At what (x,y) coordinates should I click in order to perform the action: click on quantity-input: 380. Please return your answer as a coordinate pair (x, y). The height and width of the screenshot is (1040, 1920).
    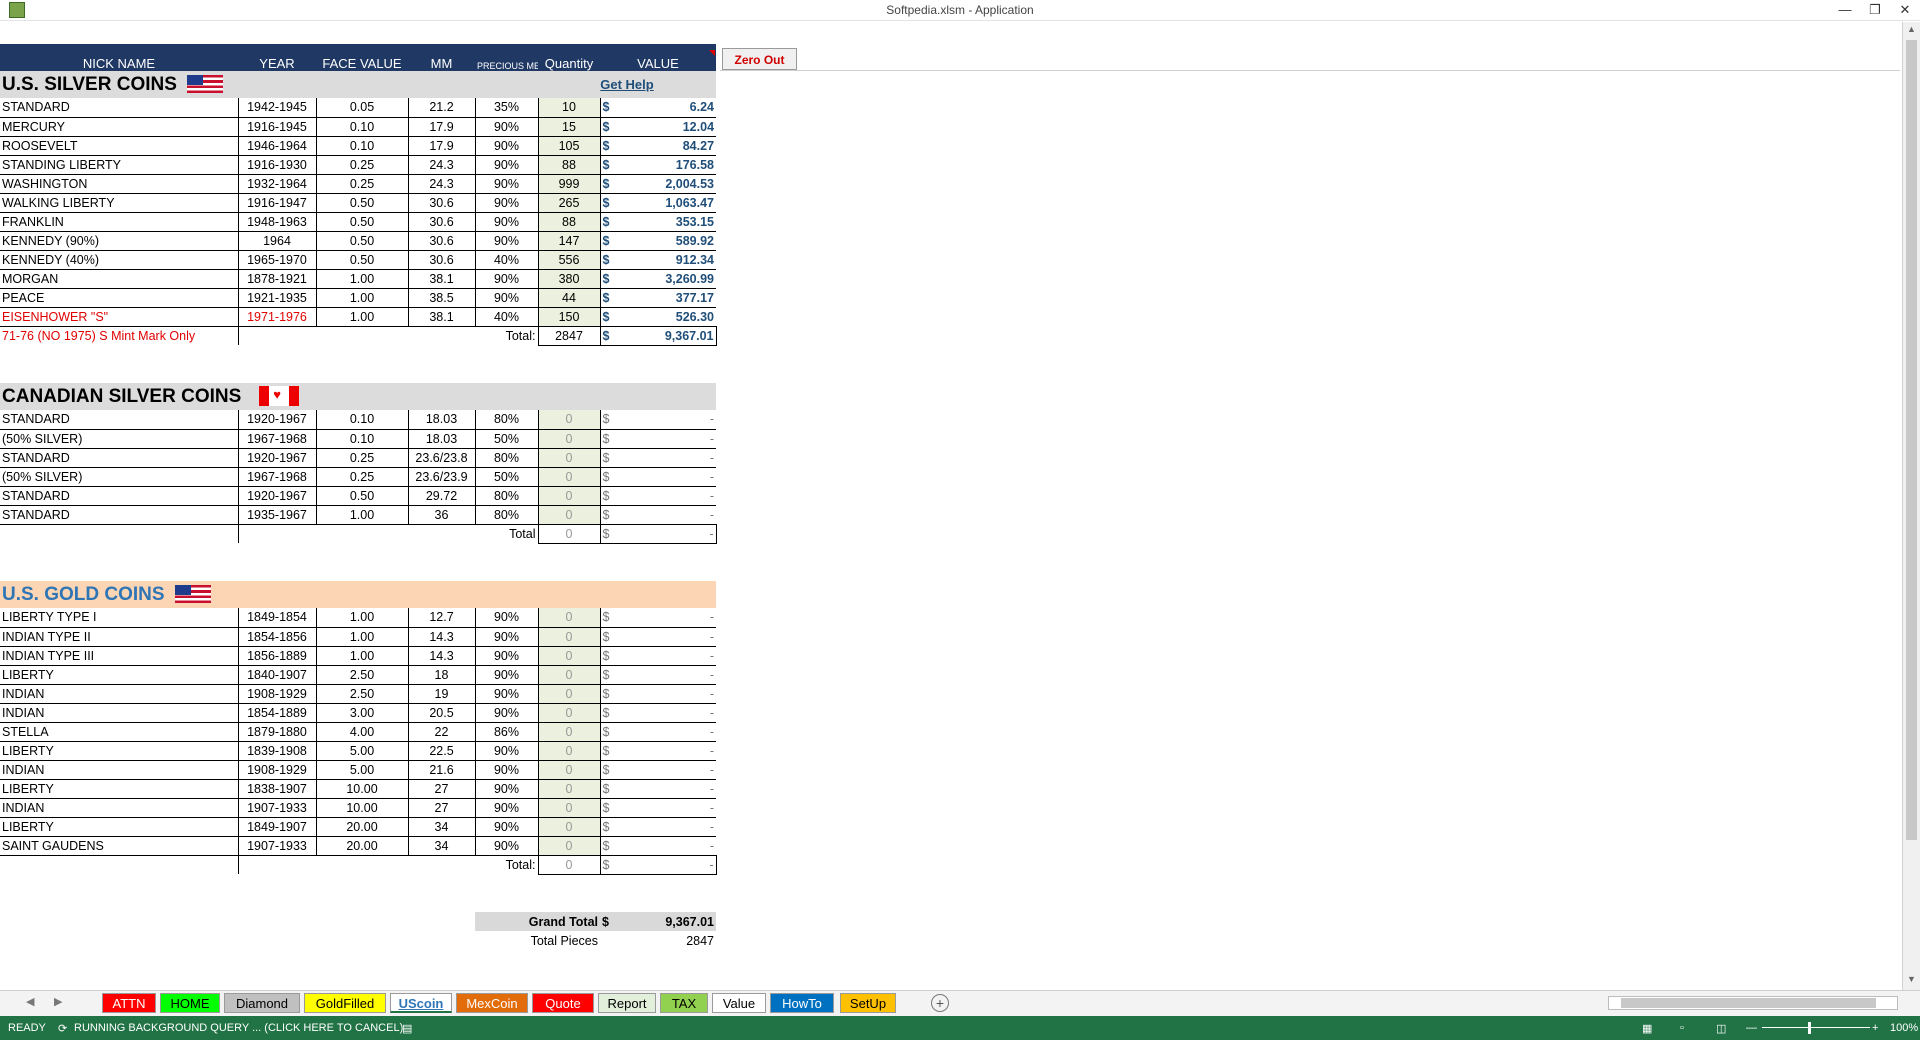
    Looking at the image, I should click on (569, 279).